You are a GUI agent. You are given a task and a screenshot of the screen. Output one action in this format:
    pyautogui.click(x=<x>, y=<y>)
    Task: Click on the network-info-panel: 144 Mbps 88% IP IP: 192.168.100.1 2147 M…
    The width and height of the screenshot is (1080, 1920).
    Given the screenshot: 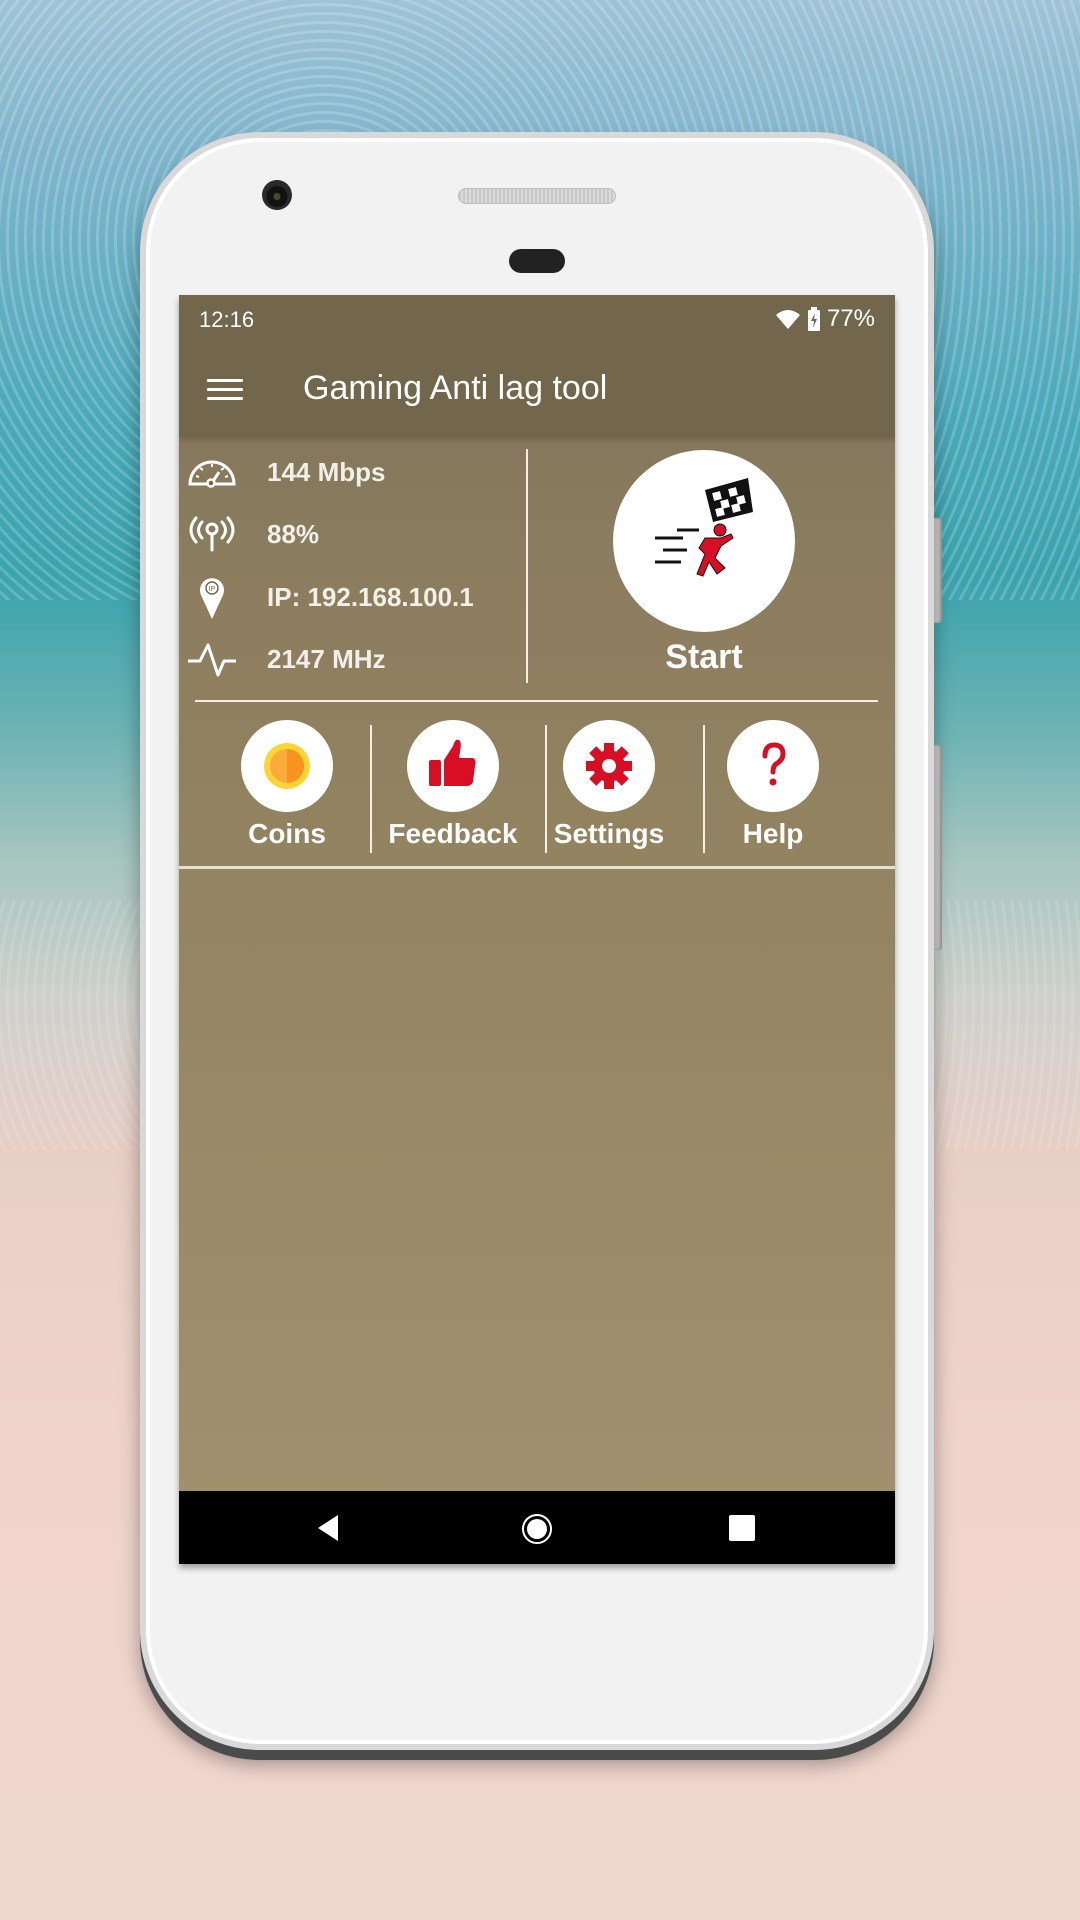 What is the action you would take?
    pyautogui.click(x=352, y=563)
    